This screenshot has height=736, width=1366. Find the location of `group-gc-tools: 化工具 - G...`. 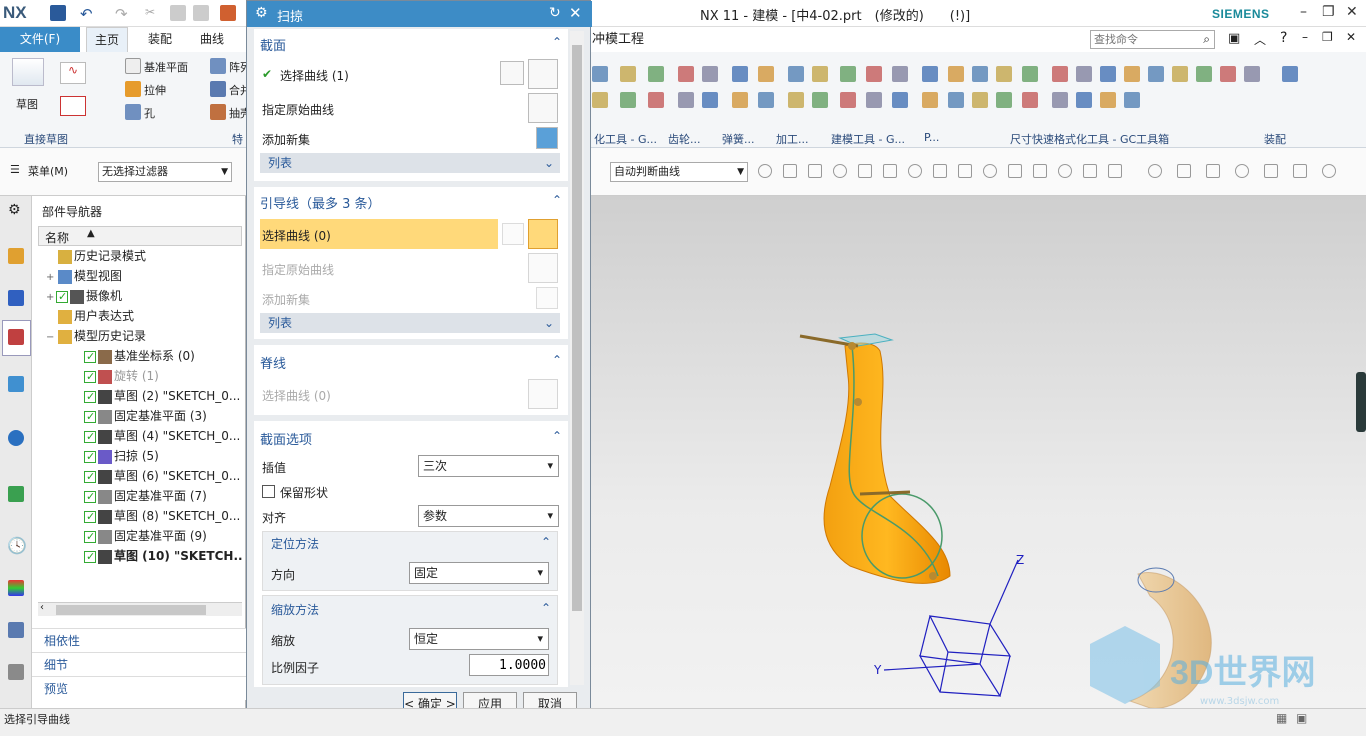

group-gc-tools: 化工具 - G... is located at coordinates (625, 139).